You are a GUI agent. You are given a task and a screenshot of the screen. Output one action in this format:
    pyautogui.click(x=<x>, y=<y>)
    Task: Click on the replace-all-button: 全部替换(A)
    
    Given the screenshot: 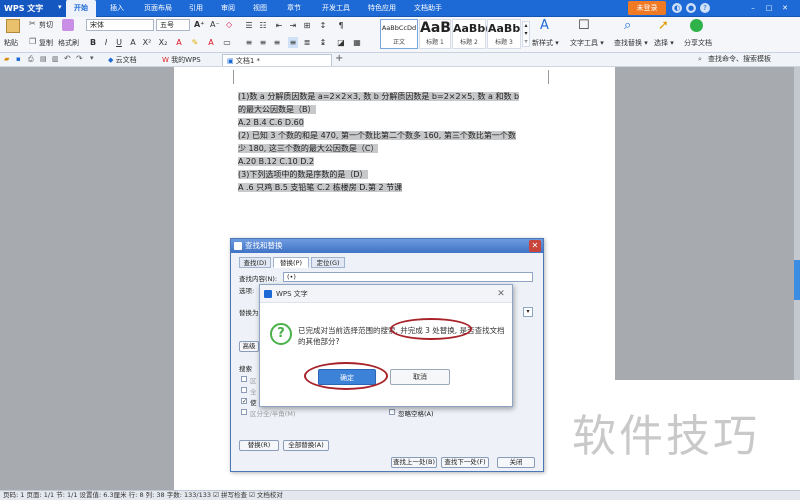 What is the action you would take?
    pyautogui.click(x=306, y=445)
    